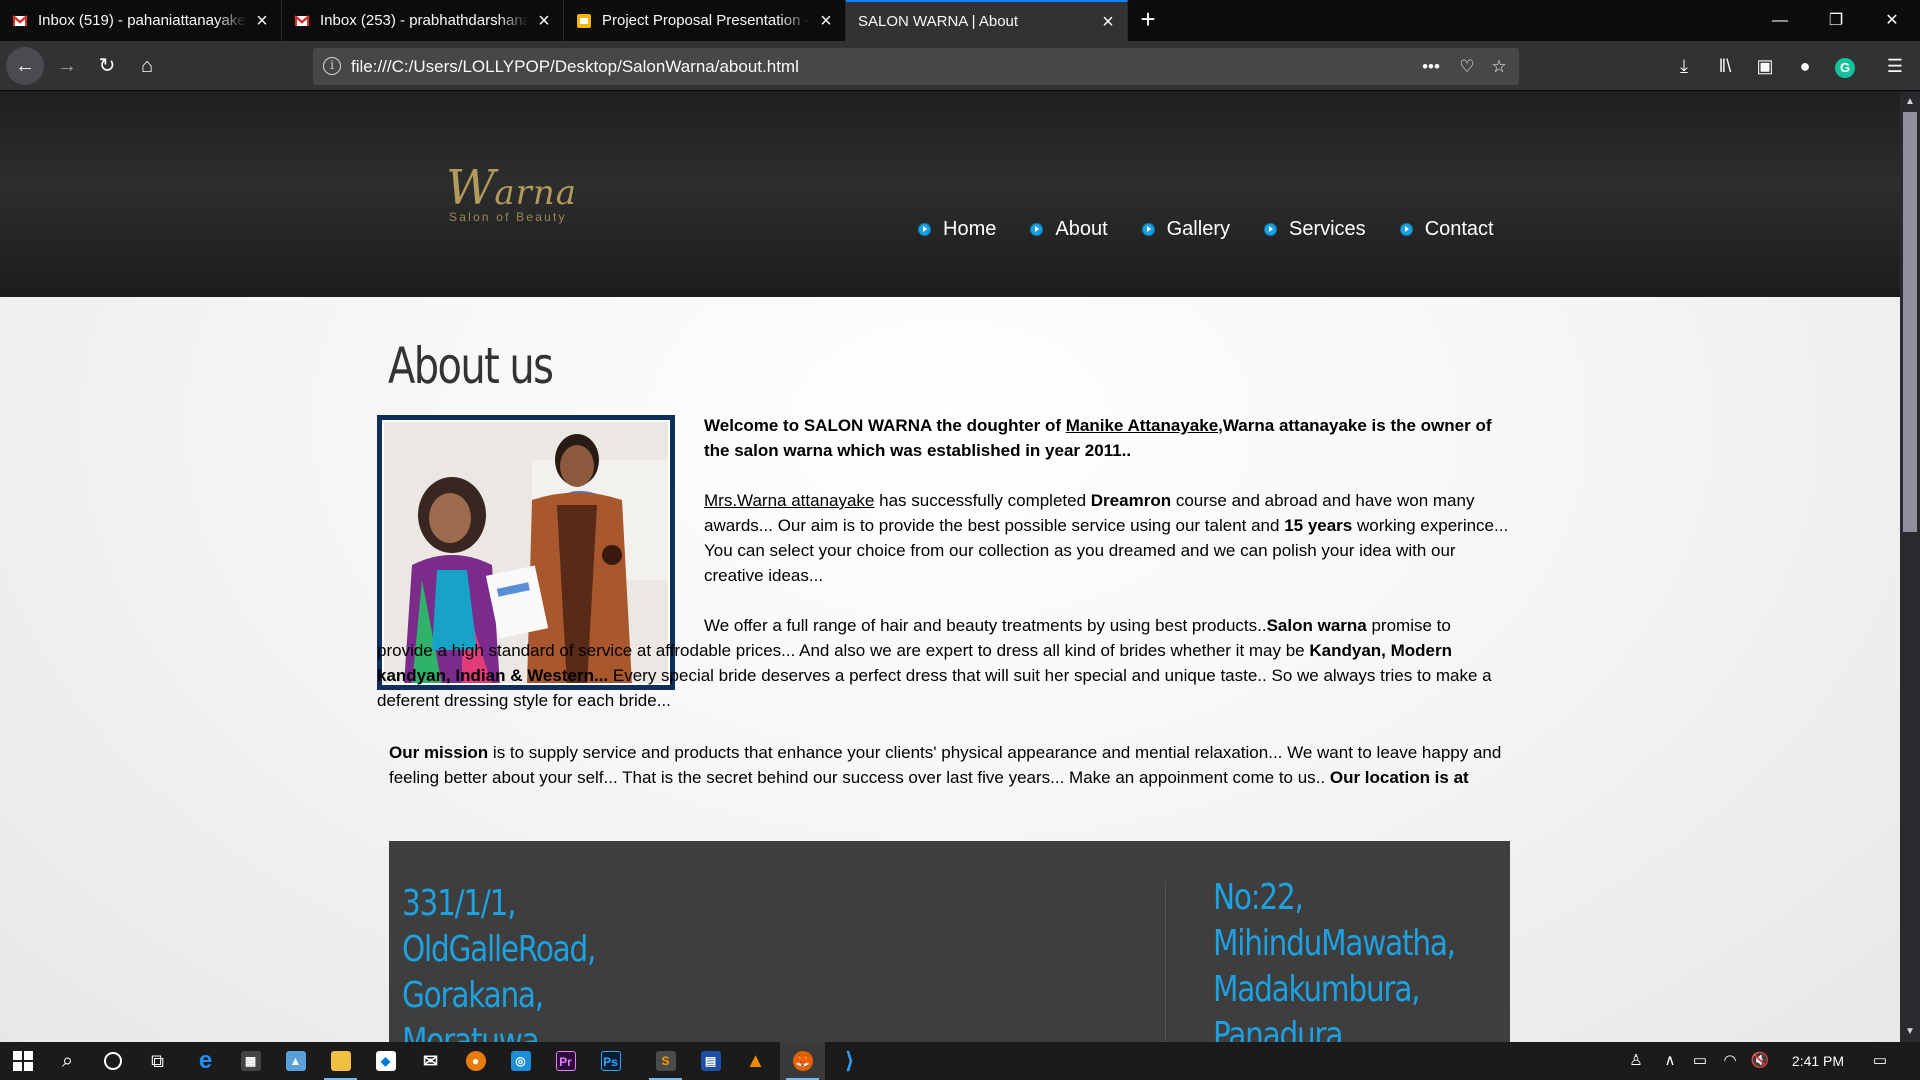 This screenshot has width=1920, height=1080. I want to click on downloads-icon: ⤓, so click(1684, 66).